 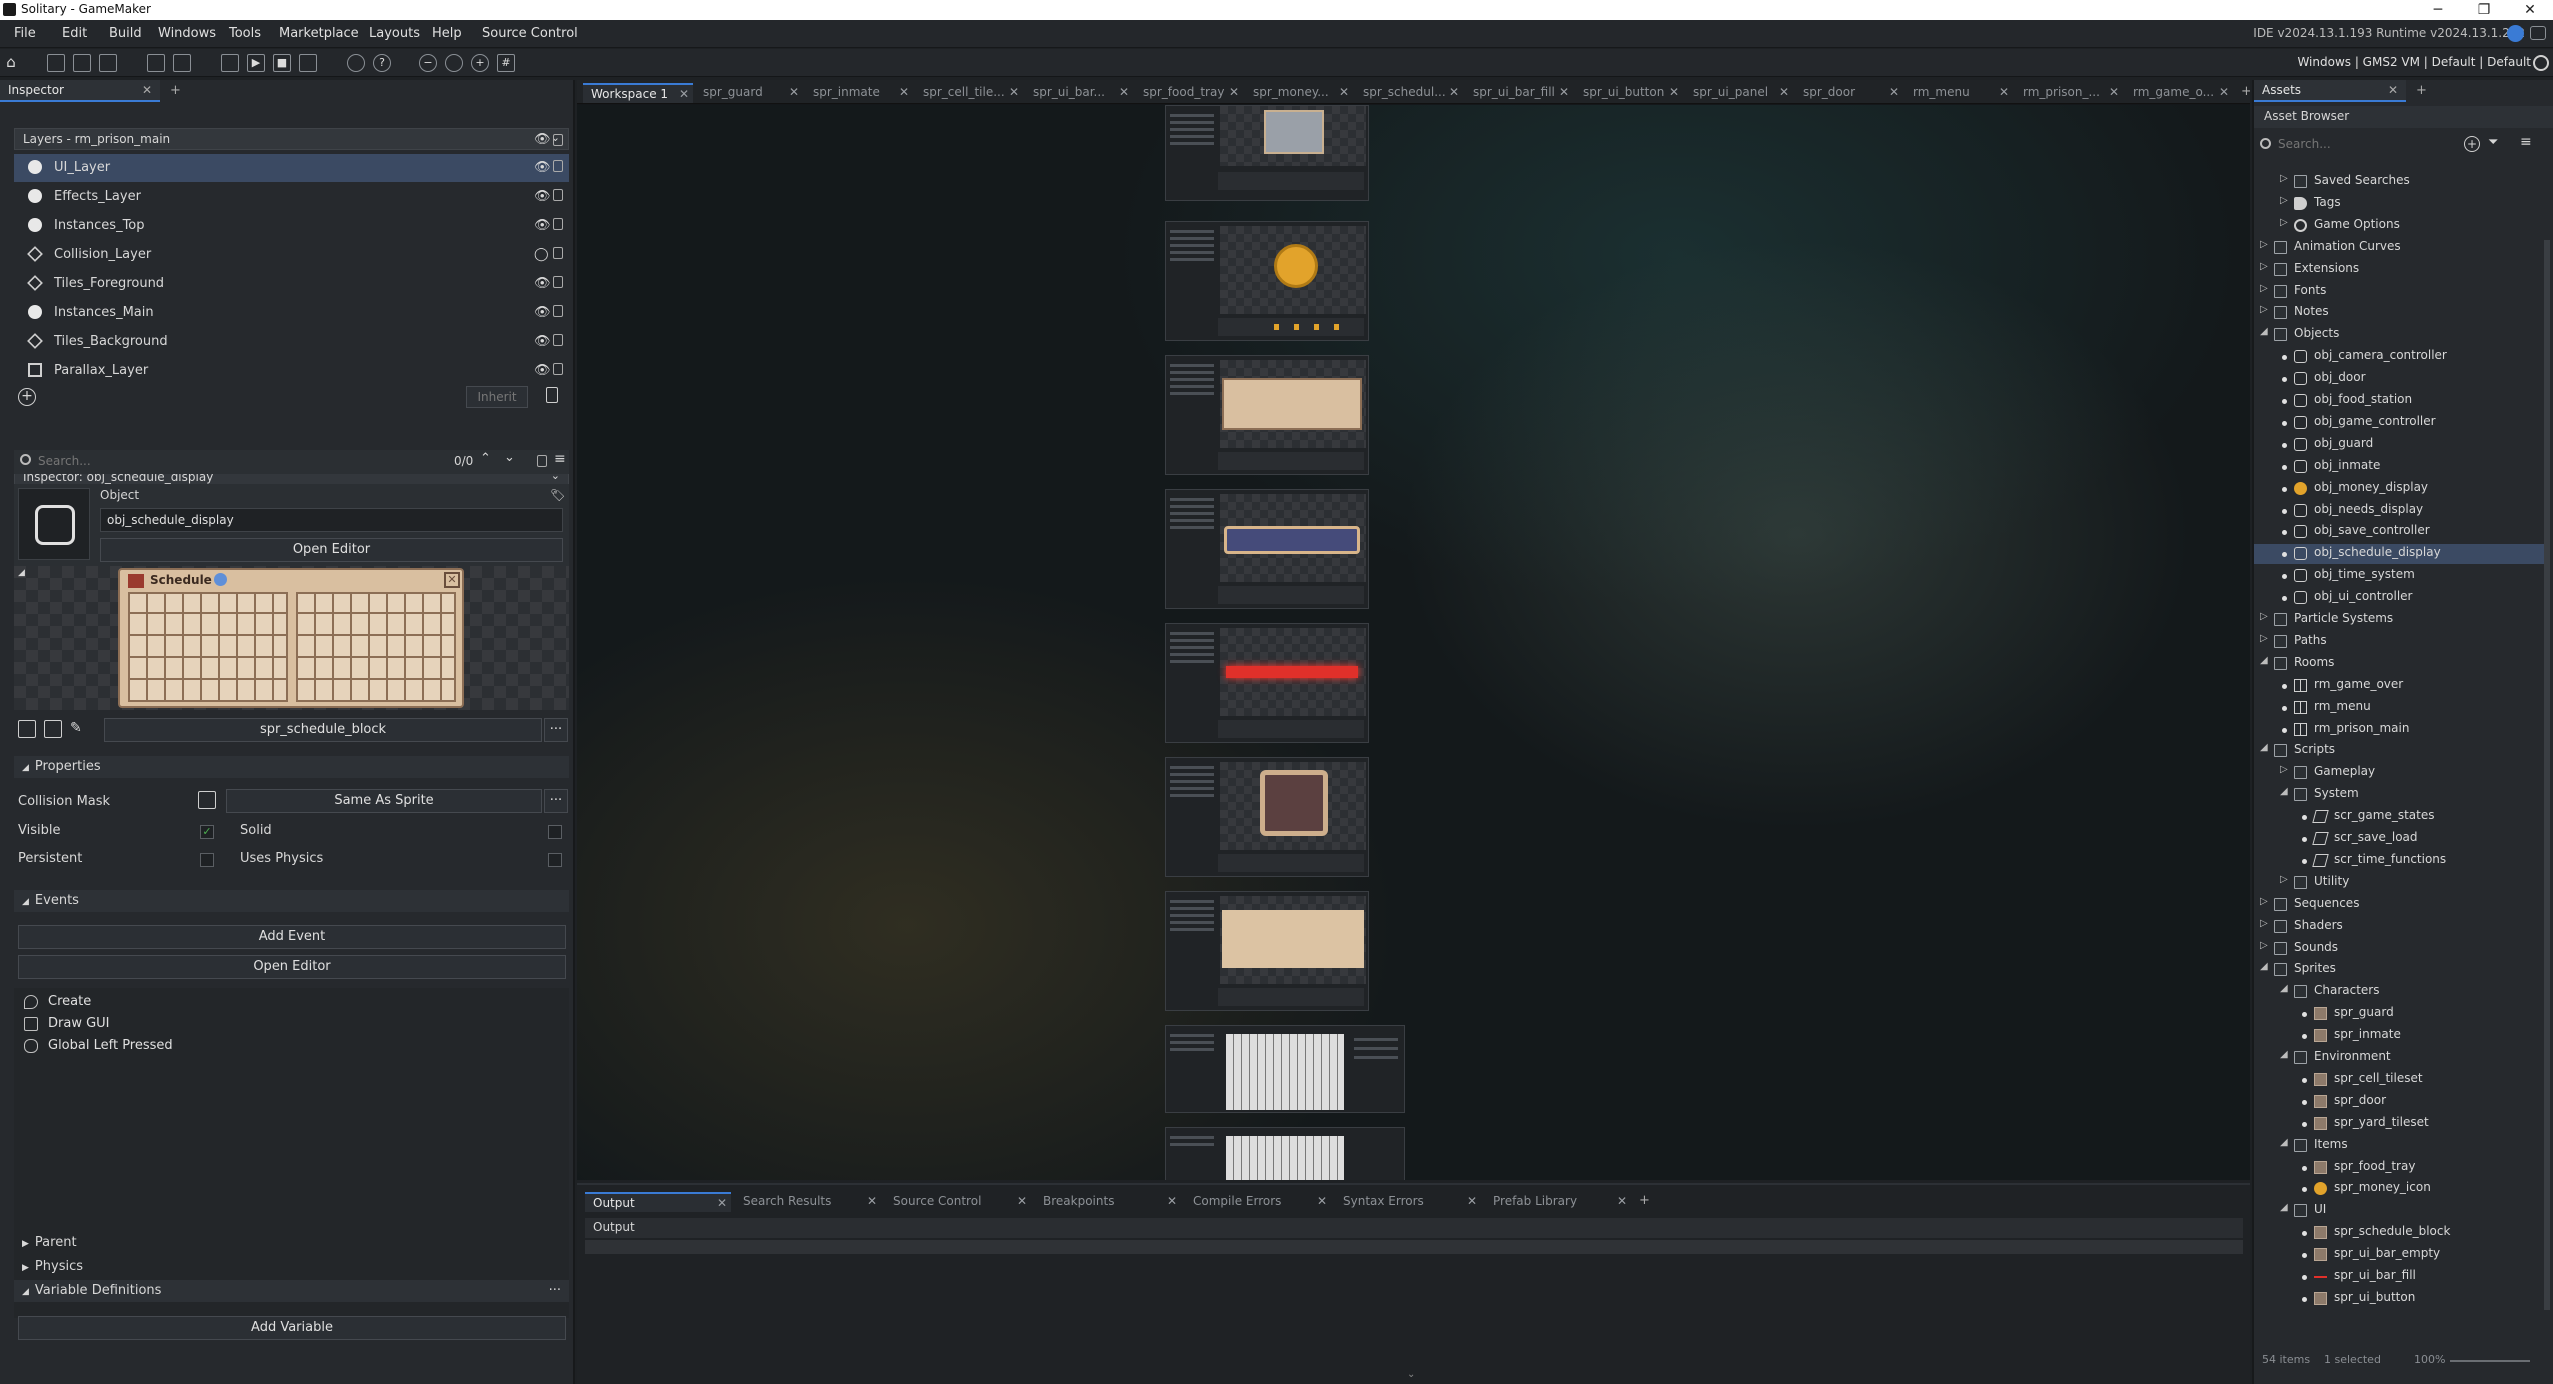 I want to click on output-tab: Search Results ✕, so click(x=808, y=1202).